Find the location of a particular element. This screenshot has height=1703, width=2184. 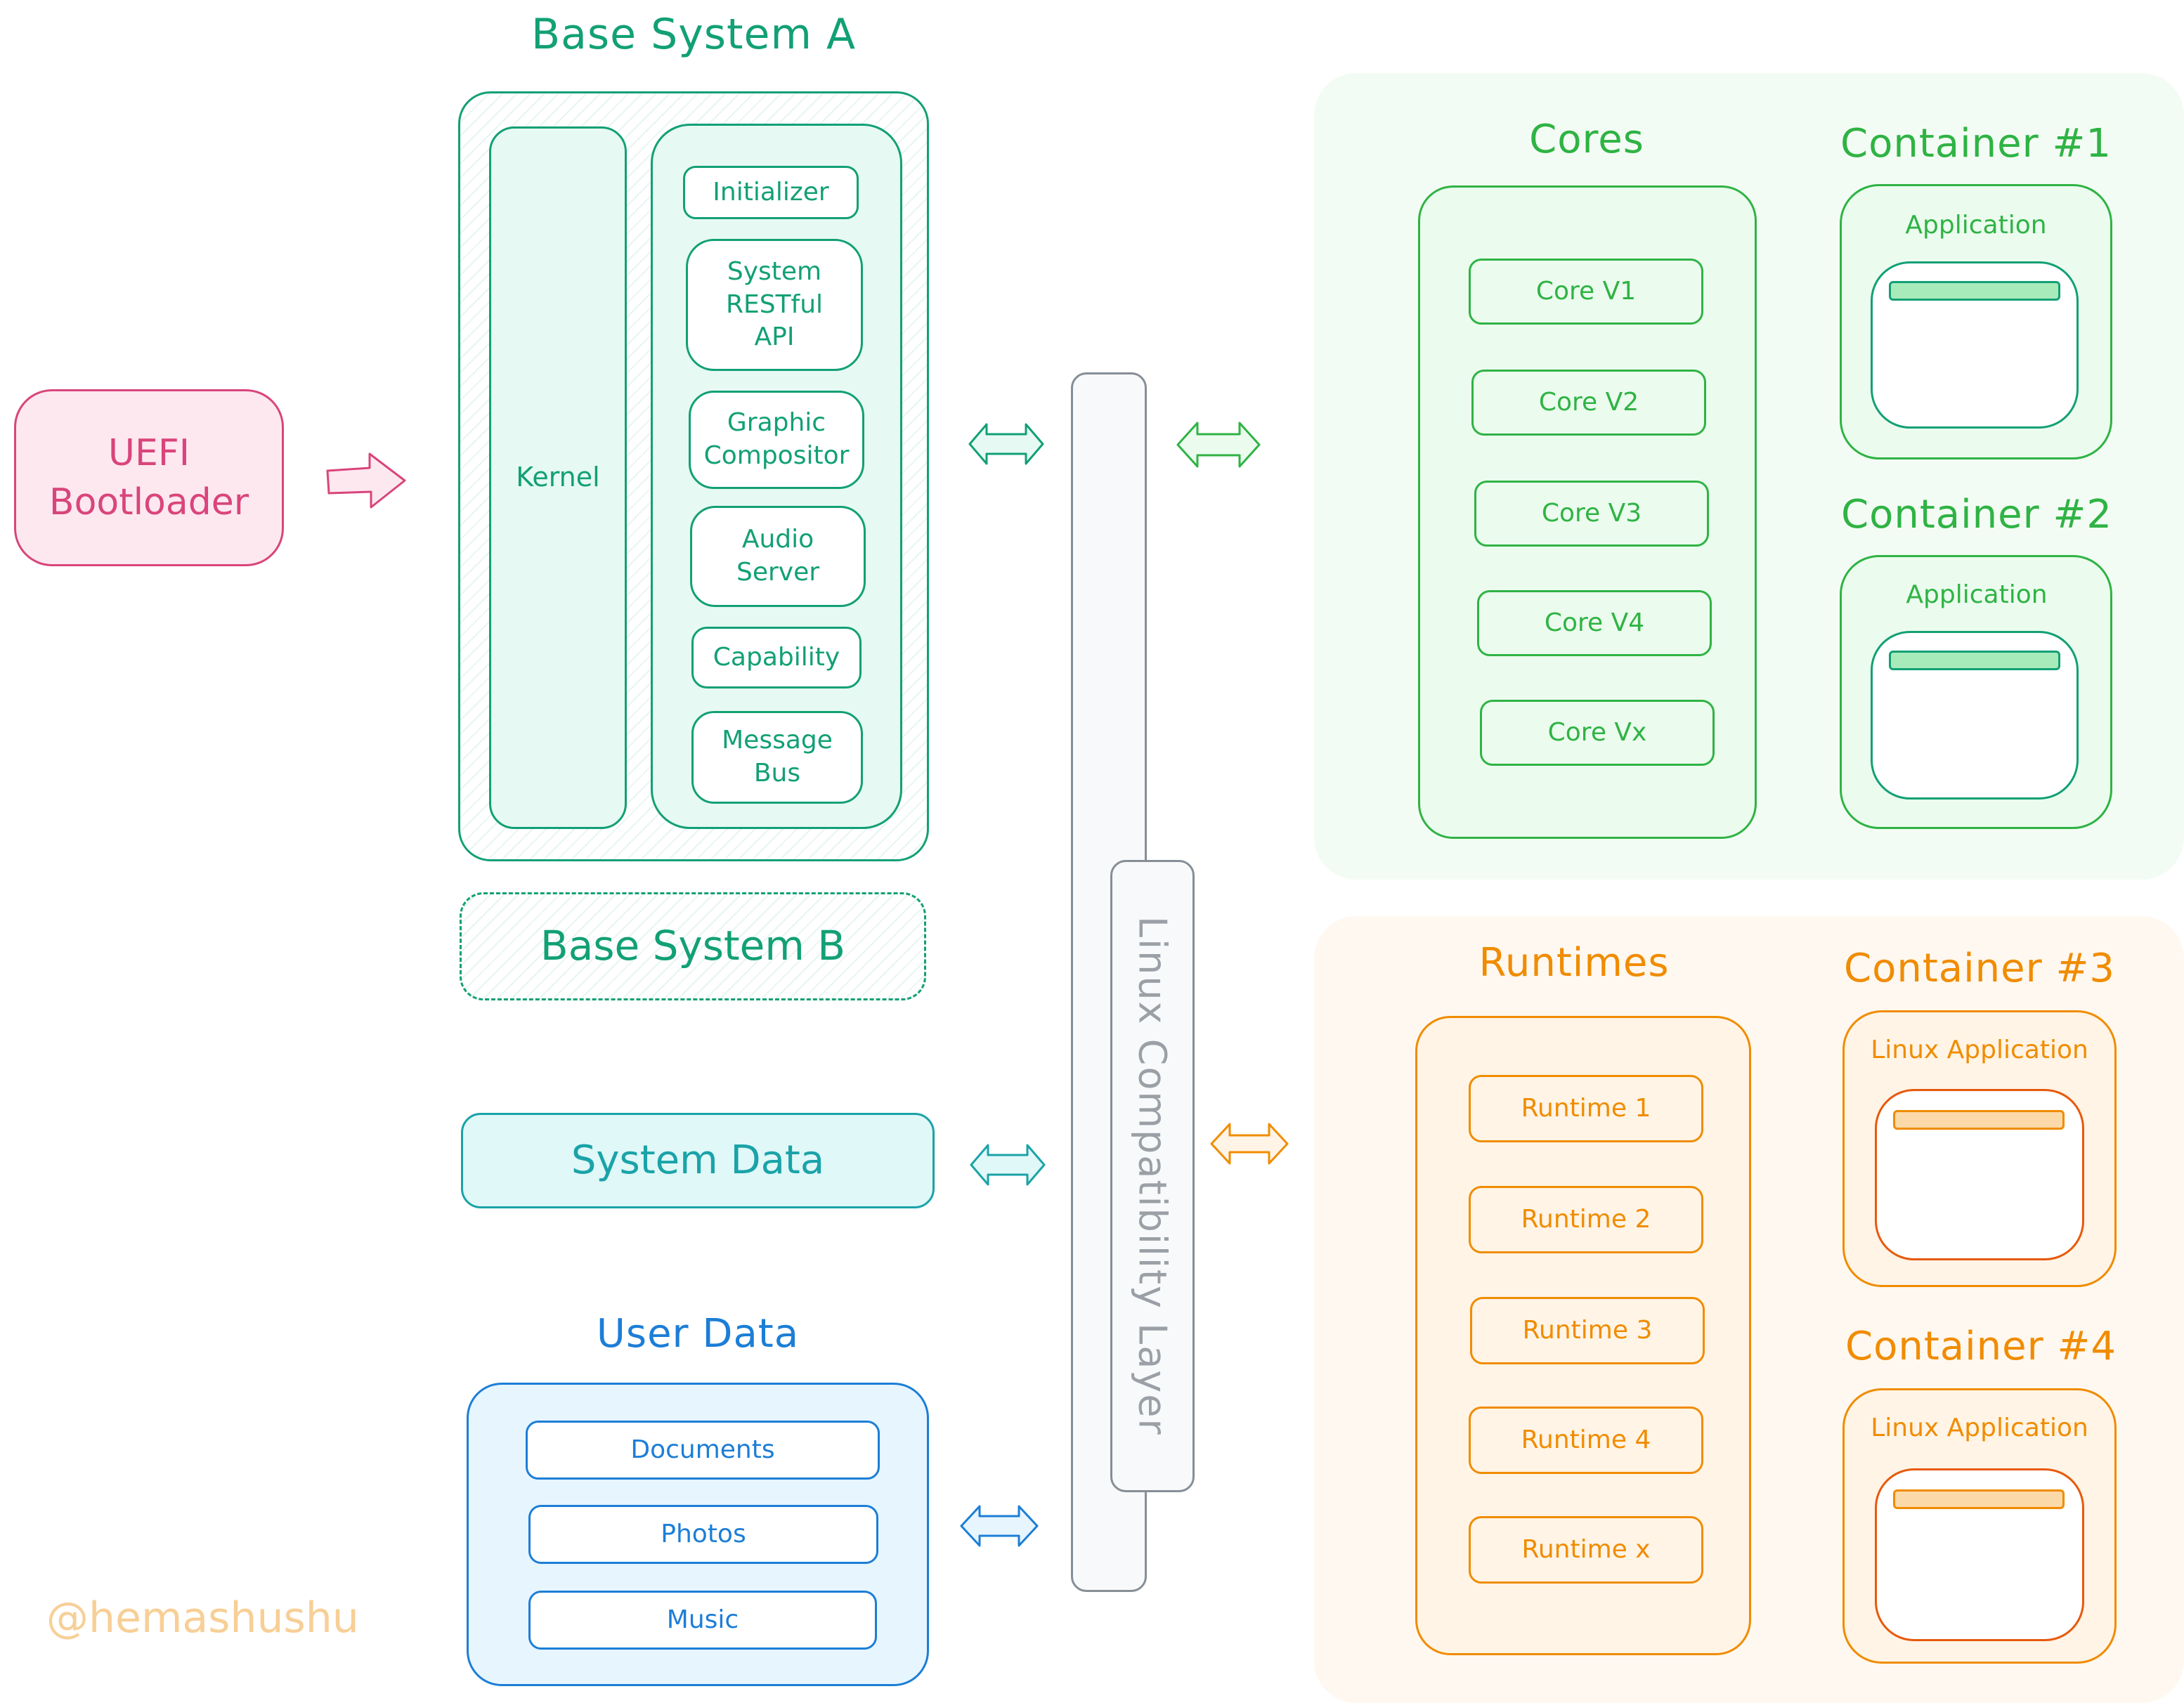

container-4-app-titlebar is located at coordinates (1979, 1499).